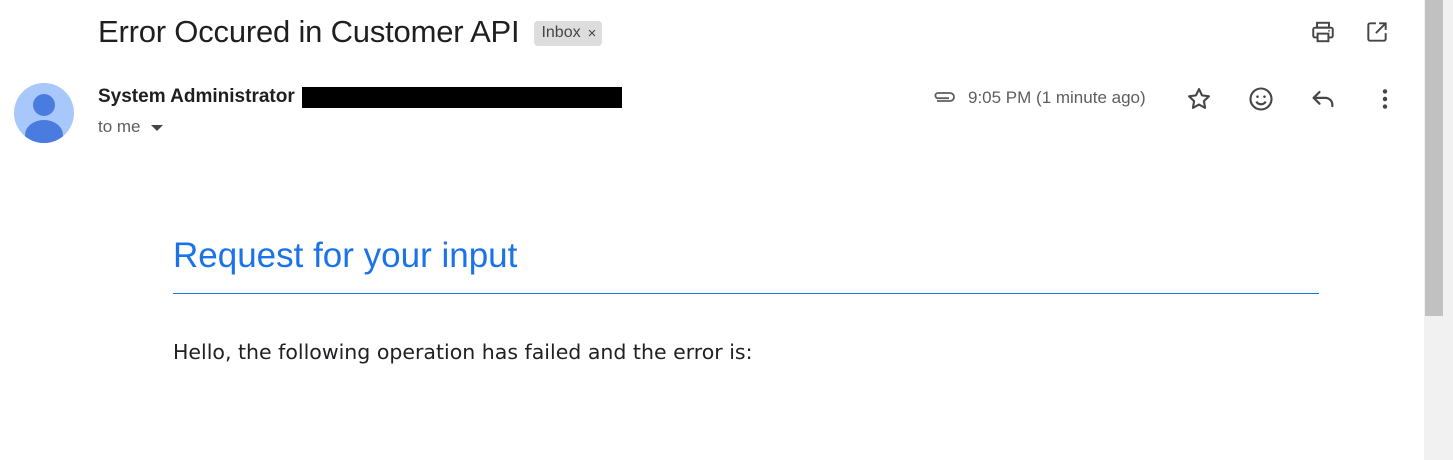  What do you see at coordinates (561, 32) in the screenshot?
I see `label-chip-text: Inbox` at bounding box center [561, 32].